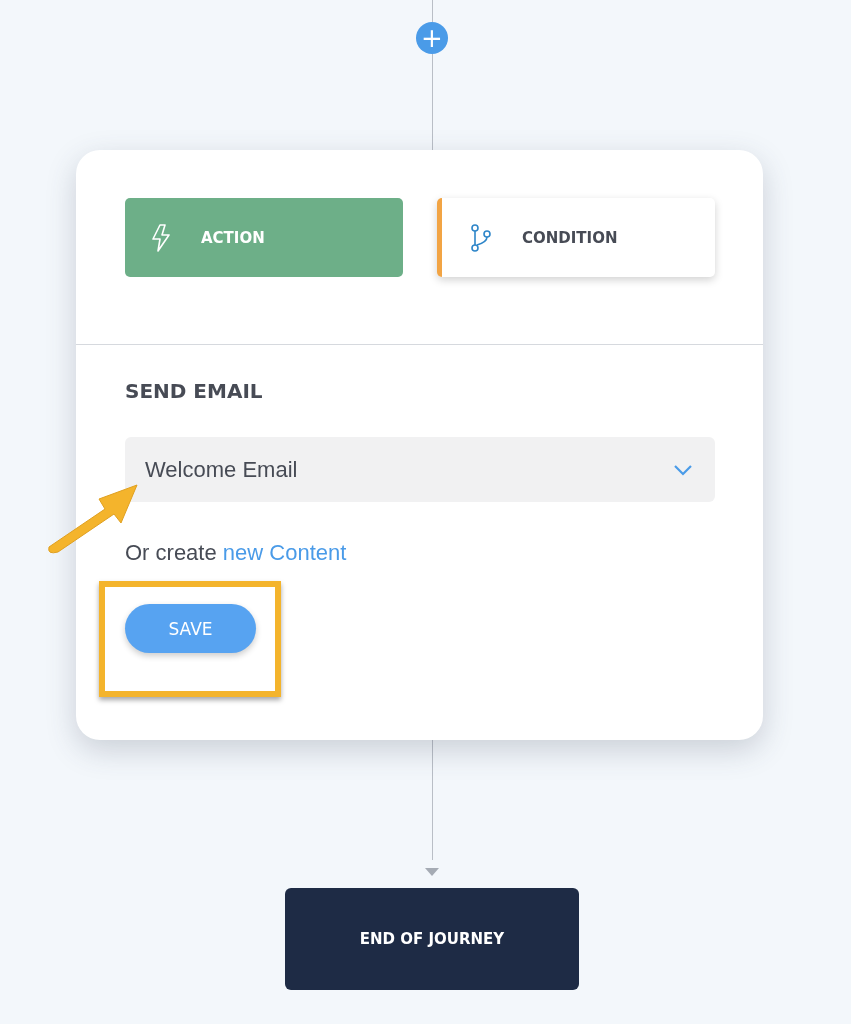 The width and height of the screenshot is (851, 1024). I want to click on step-type-tab: ACTION, so click(264, 237).